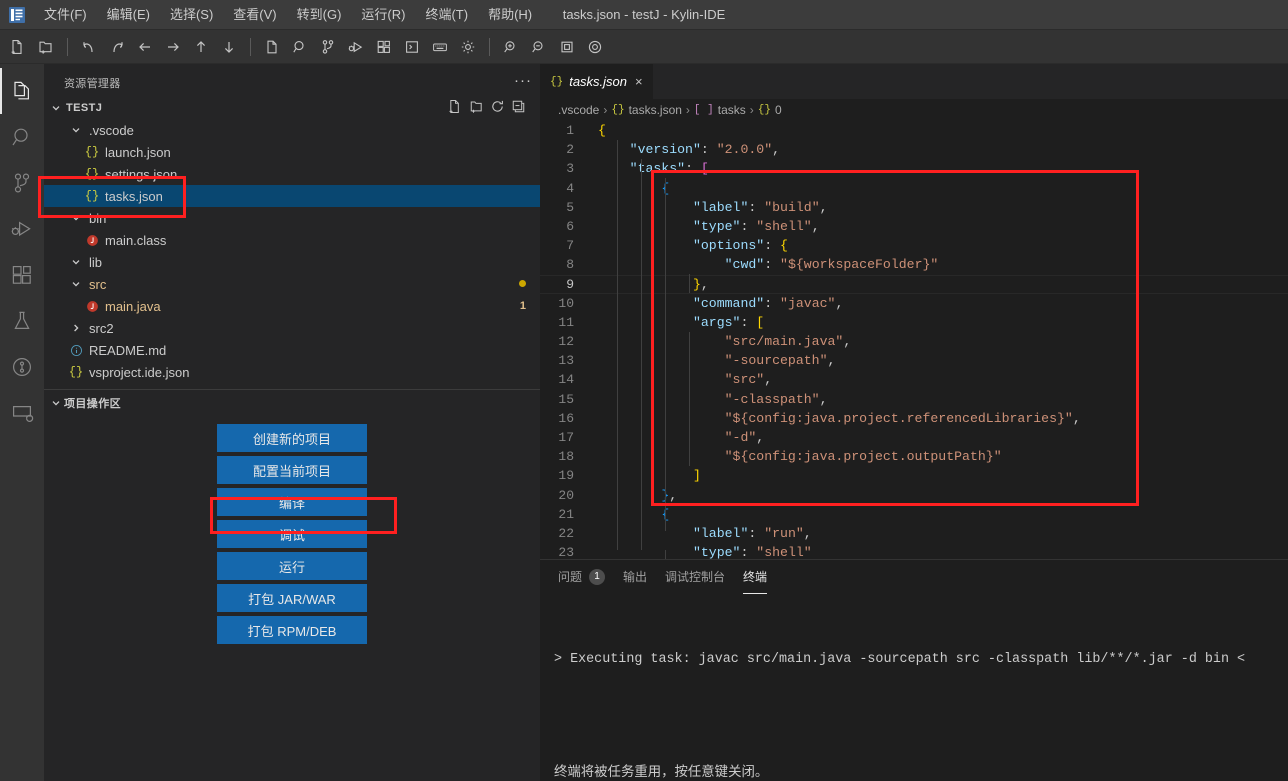  What do you see at coordinates (468, 47) in the screenshot?
I see `gear-icon` at bounding box center [468, 47].